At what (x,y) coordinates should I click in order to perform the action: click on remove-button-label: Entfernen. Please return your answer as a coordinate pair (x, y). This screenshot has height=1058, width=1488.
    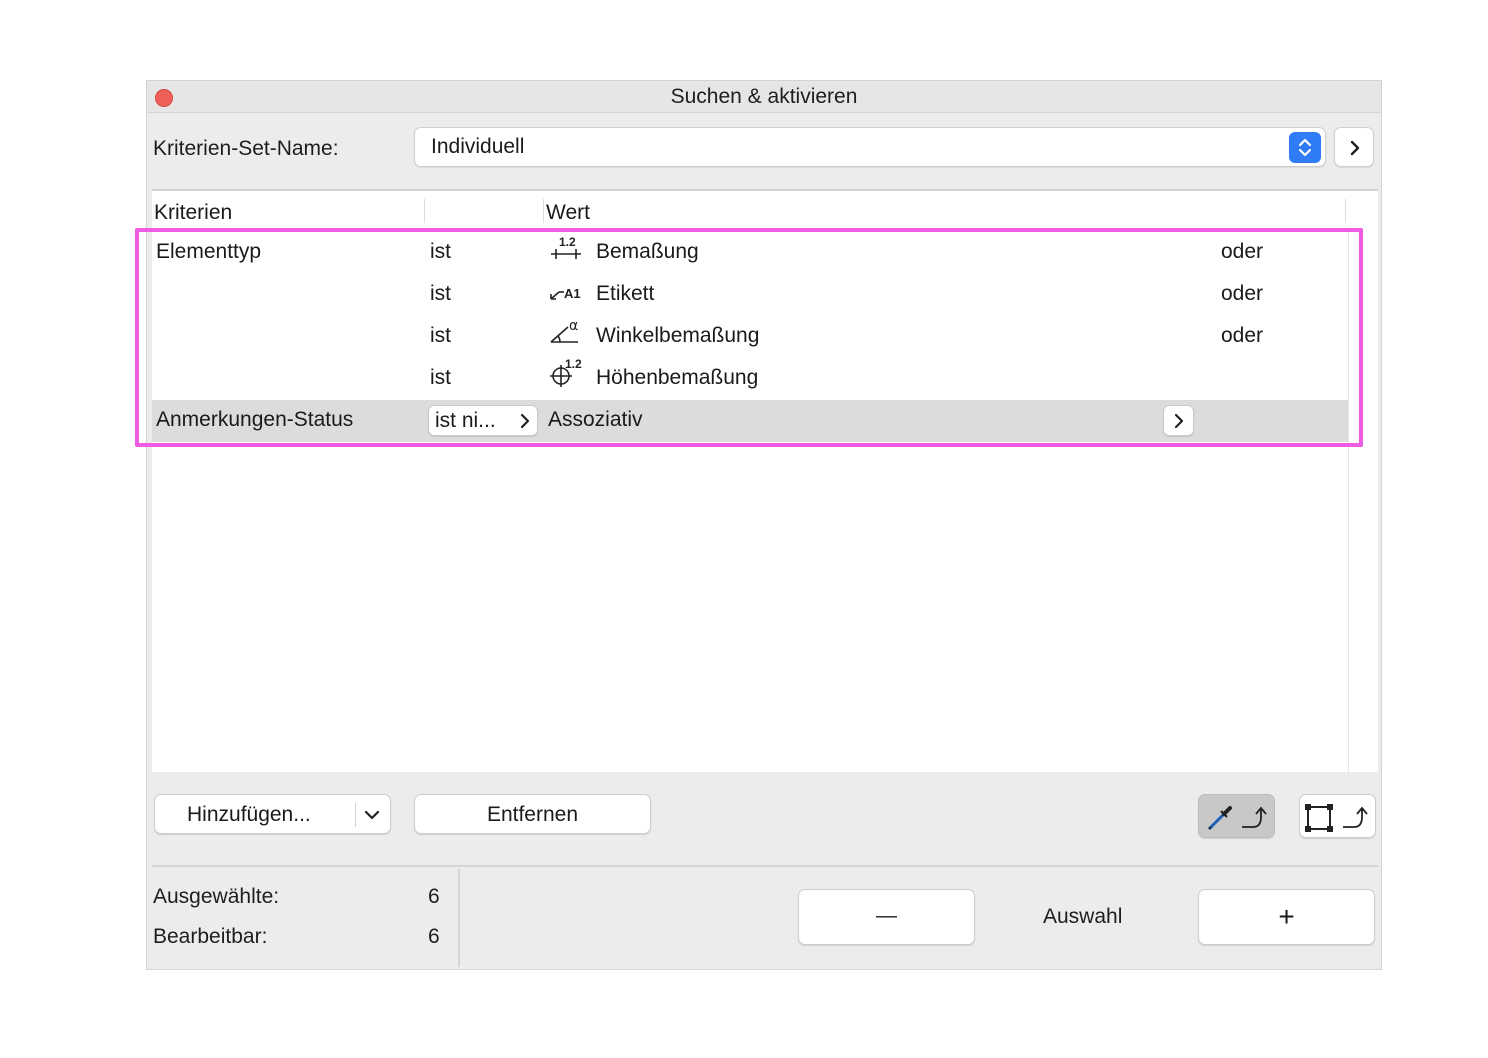
    Looking at the image, I should click on (532, 814).